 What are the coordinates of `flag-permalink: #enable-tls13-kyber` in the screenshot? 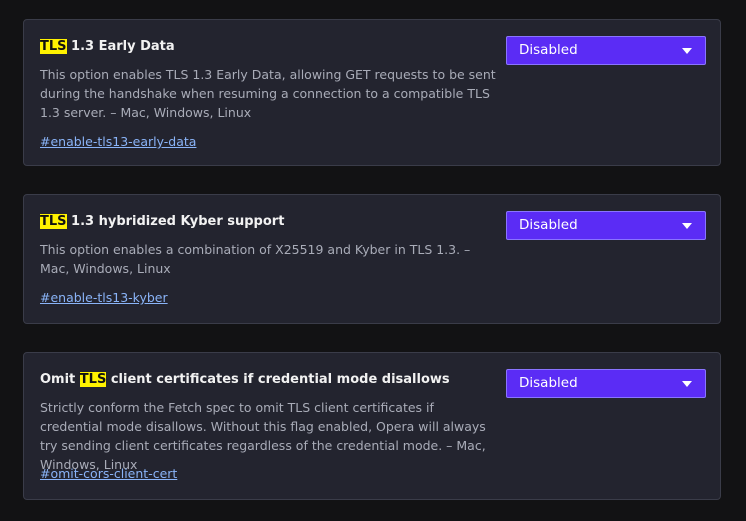 It's located at (104, 297).